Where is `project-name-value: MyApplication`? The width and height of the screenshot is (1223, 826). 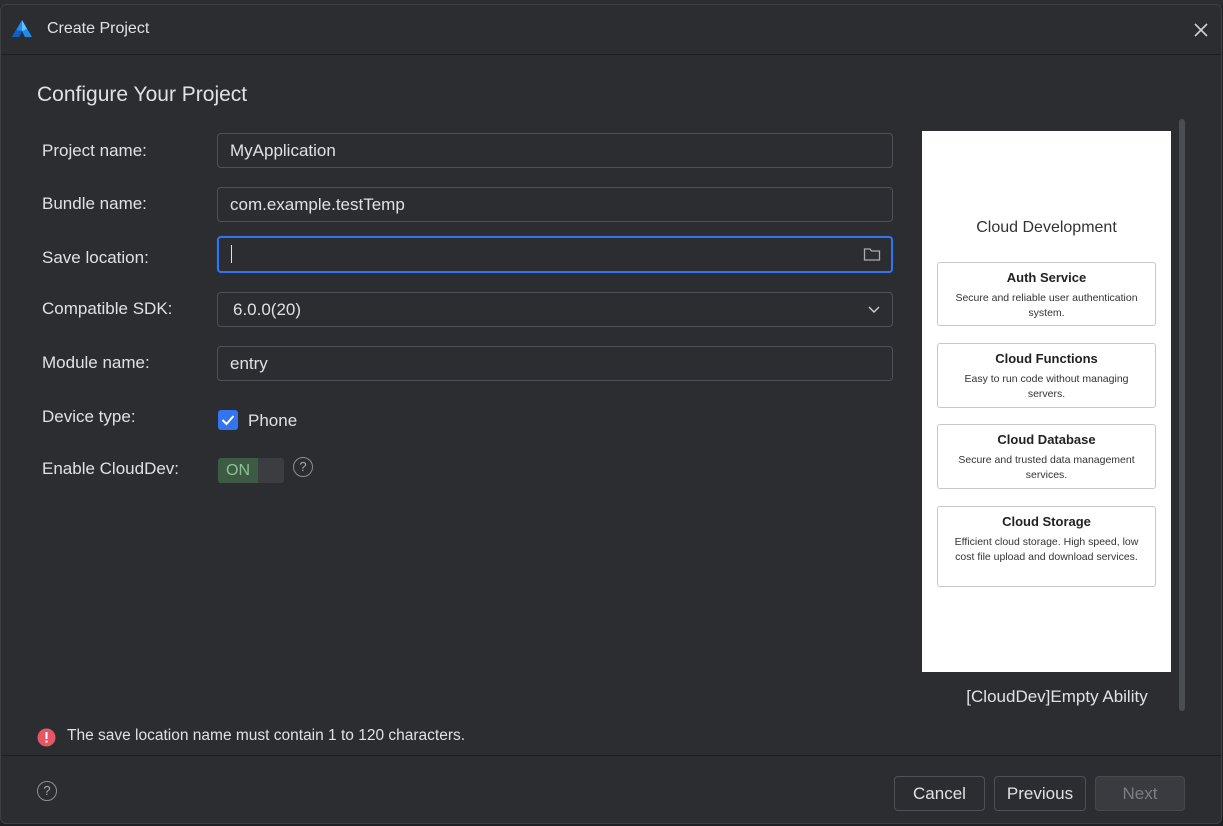
project-name-value: MyApplication is located at coordinates (283, 150).